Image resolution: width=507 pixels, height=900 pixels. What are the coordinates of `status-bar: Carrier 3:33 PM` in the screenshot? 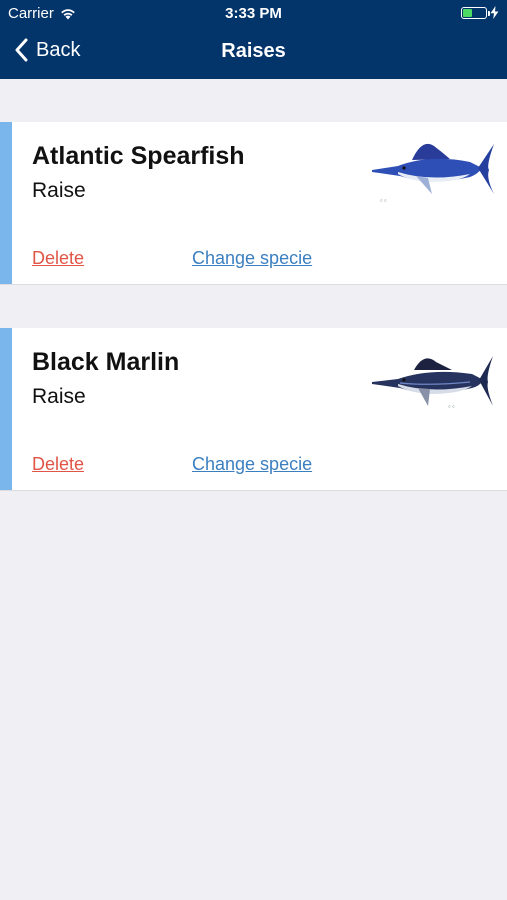 It's located at (253, 14).